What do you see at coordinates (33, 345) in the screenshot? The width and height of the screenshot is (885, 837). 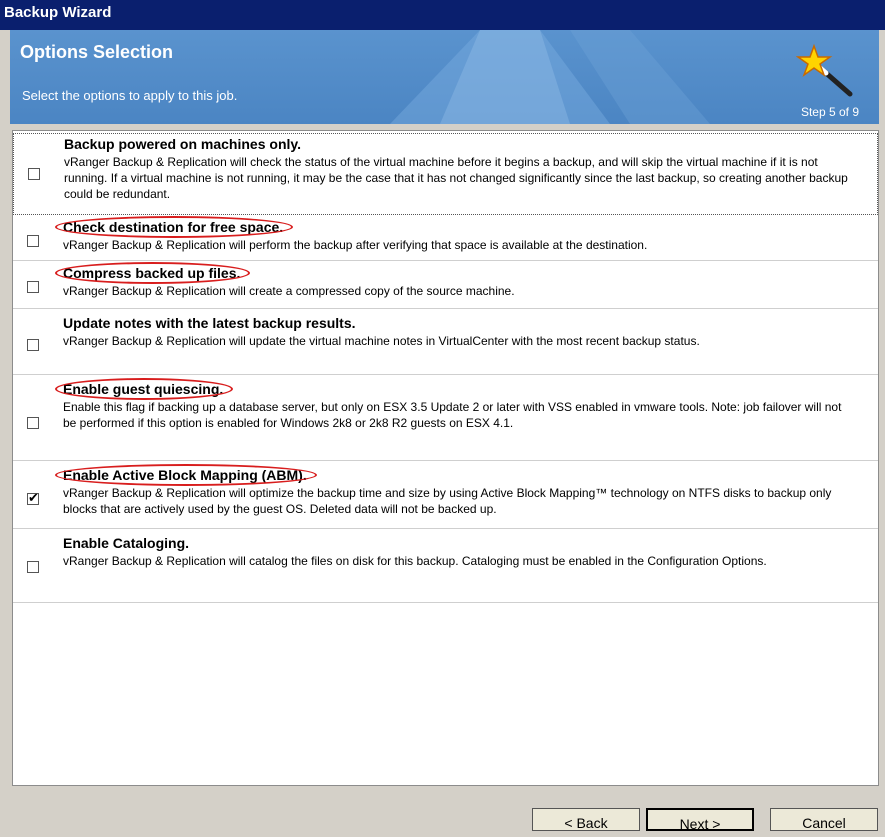 I see `checkbox-update-notes` at bounding box center [33, 345].